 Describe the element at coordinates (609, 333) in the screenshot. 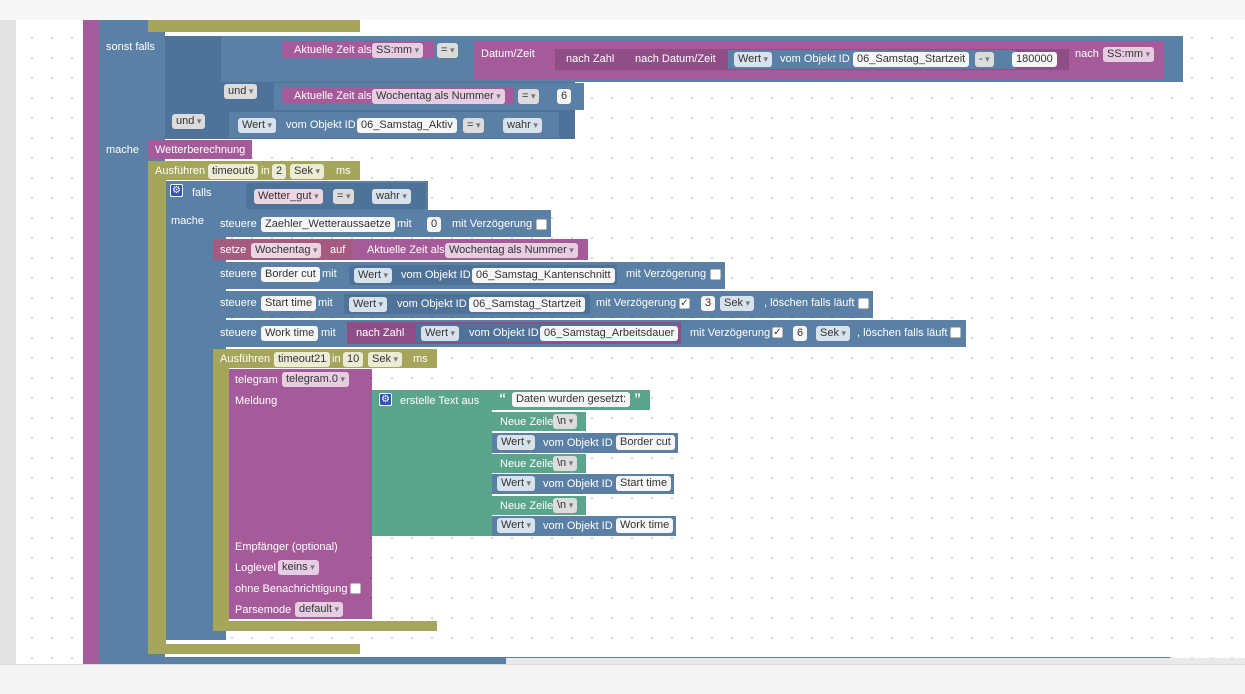

I see `object-id-field: 06_Samstag_Arbeitsdauer` at that location.